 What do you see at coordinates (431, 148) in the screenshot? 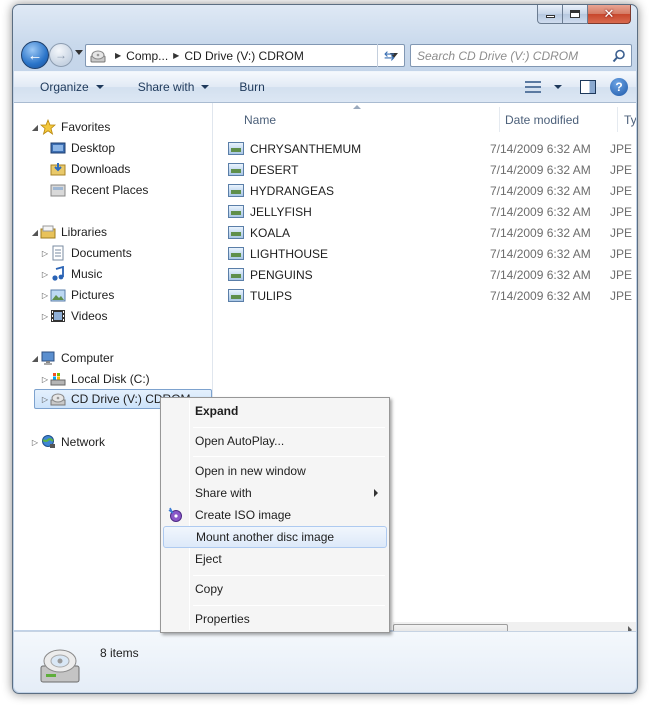
I see `file-row: CHRYSANTHEMUM 7/14/2009 6:32 AM JPE` at bounding box center [431, 148].